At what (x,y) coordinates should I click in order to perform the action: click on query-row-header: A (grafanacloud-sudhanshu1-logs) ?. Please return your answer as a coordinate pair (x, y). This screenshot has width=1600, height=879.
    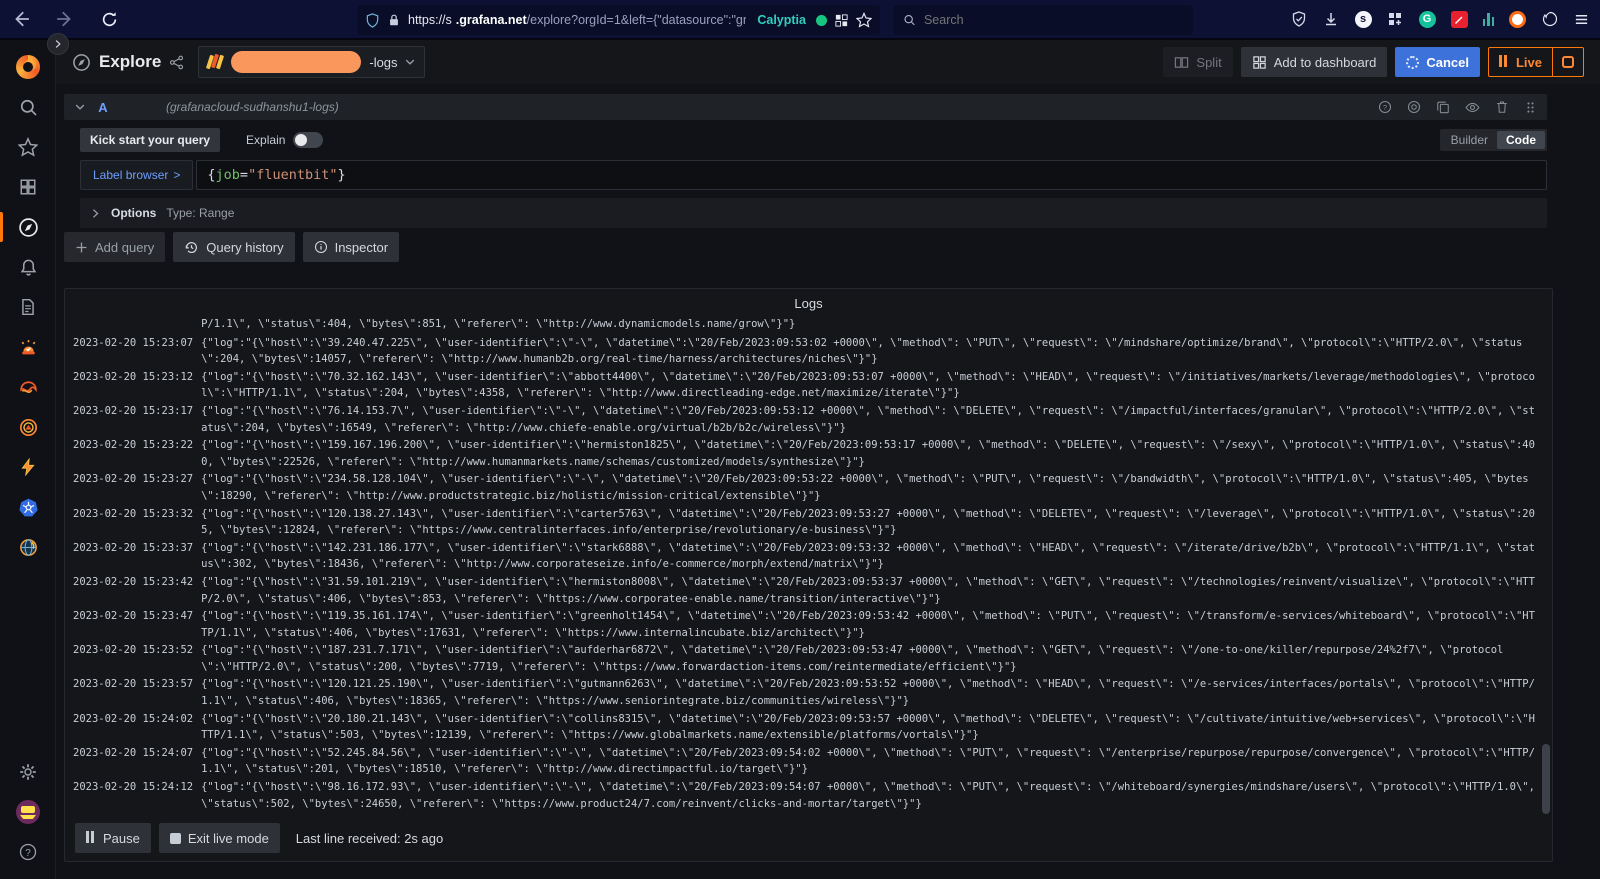
    Looking at the image, I should click on (805, 107).